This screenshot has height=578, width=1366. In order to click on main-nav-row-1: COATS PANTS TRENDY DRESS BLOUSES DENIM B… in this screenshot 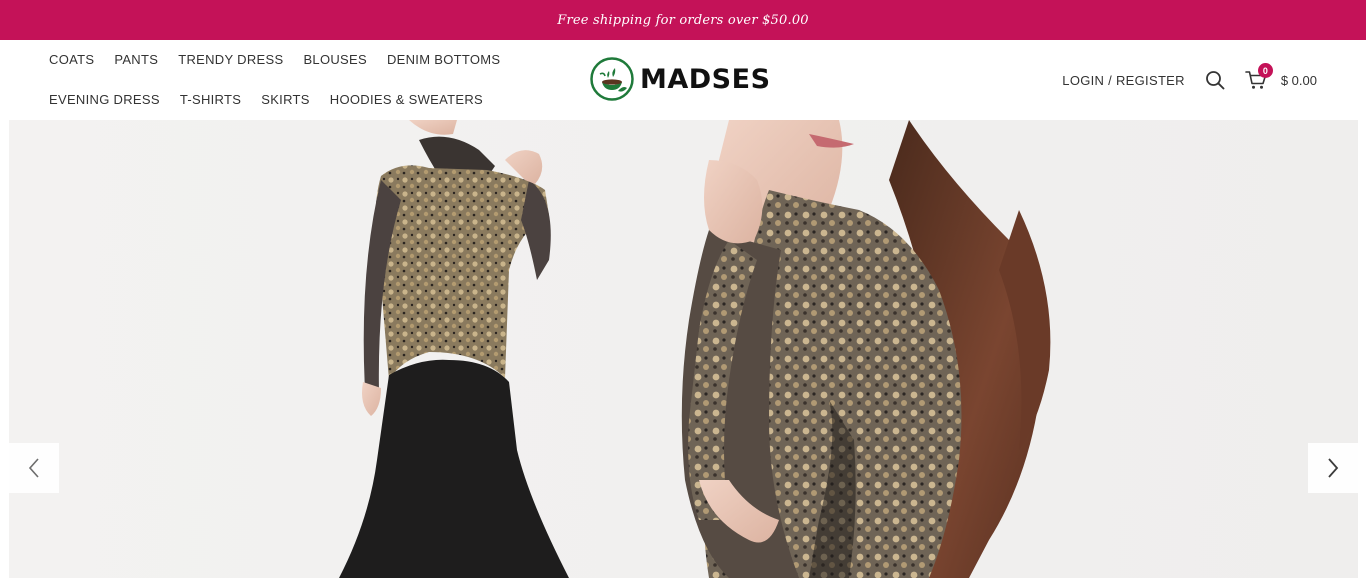, I will do `click(284, 59)`.